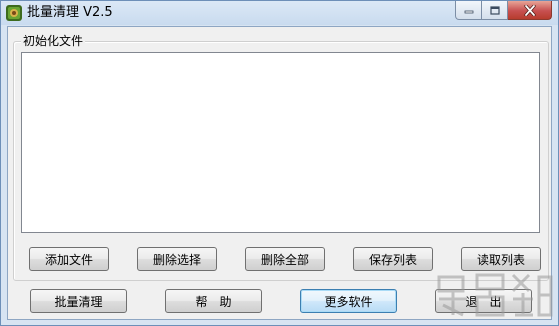 The width and height of the screenshot is (559, 326). I want to click on watermark-logo-icon, so click(495, 295).